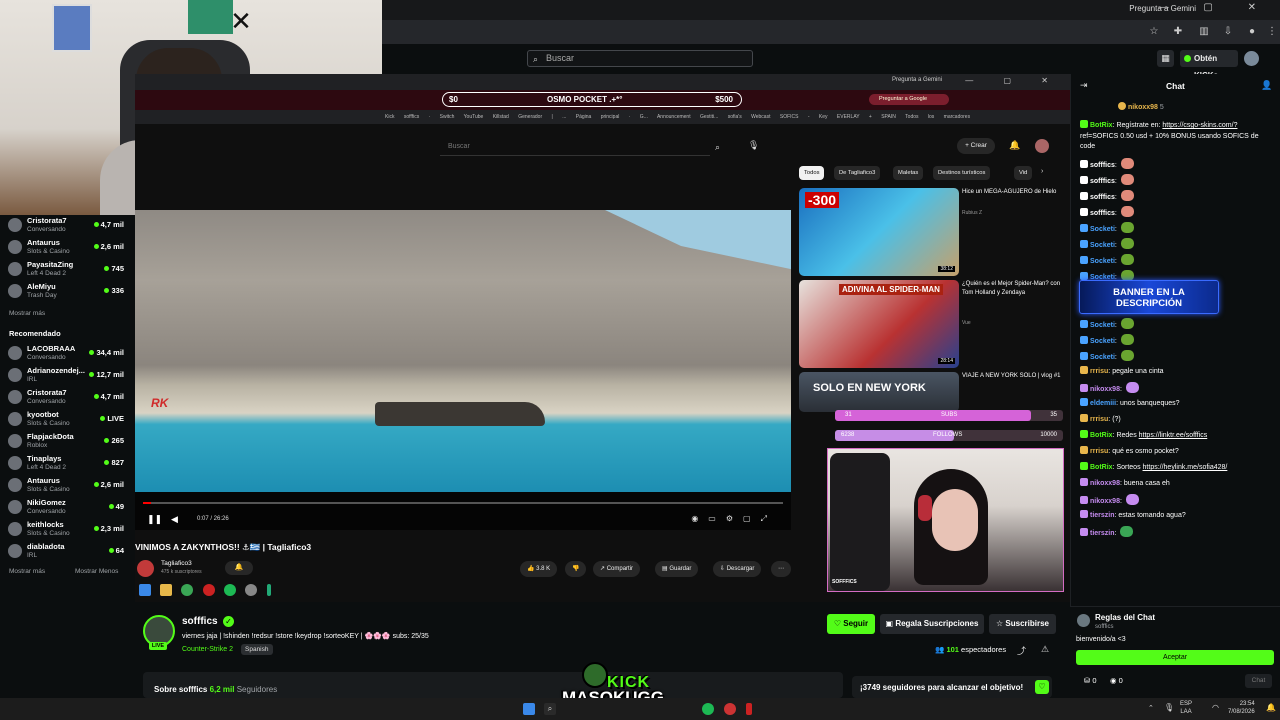 Image resolution: width=1280 pixels, height=720 pixels. What do you see at coordinates (1204, 32) in the screenshot?
I see `sidepanel-icon: ▥` at bounding box center [1204, 32].